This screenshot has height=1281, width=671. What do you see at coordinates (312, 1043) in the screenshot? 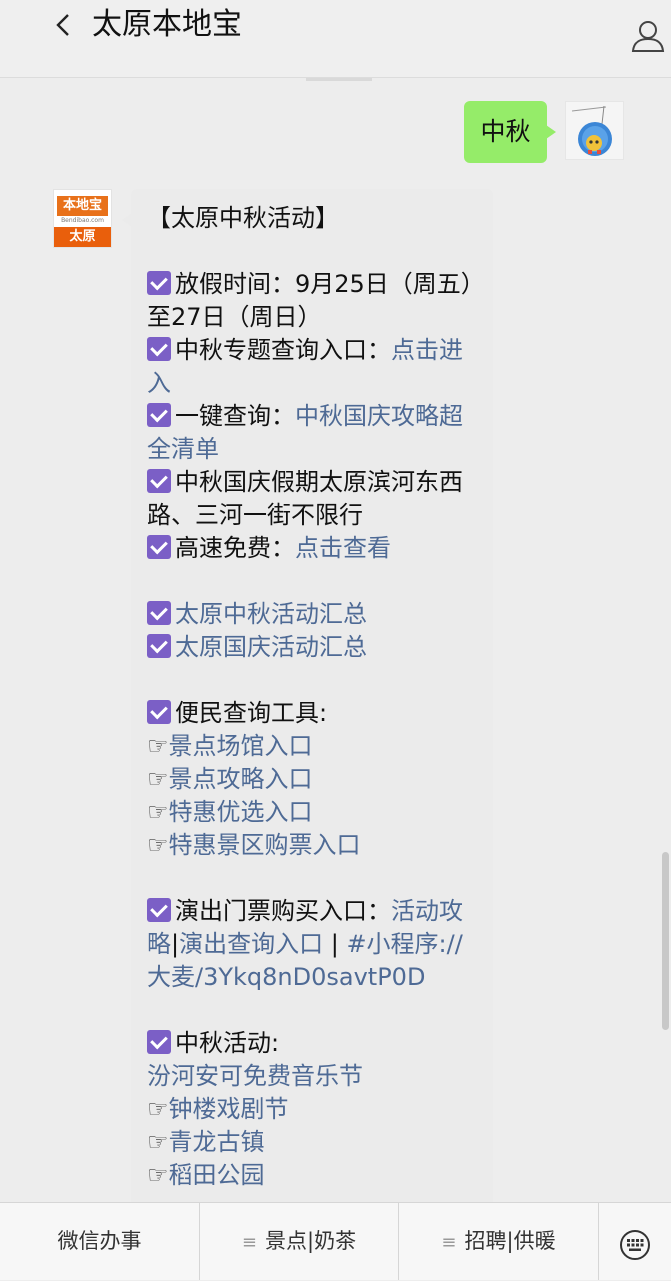
I see `activities-line: 中秋活动:` at bounding box center [312, 1043].